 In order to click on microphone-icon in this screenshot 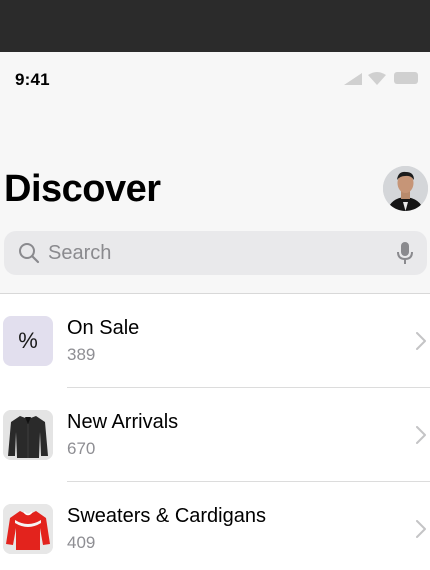, I will do `click(405, 255)`.